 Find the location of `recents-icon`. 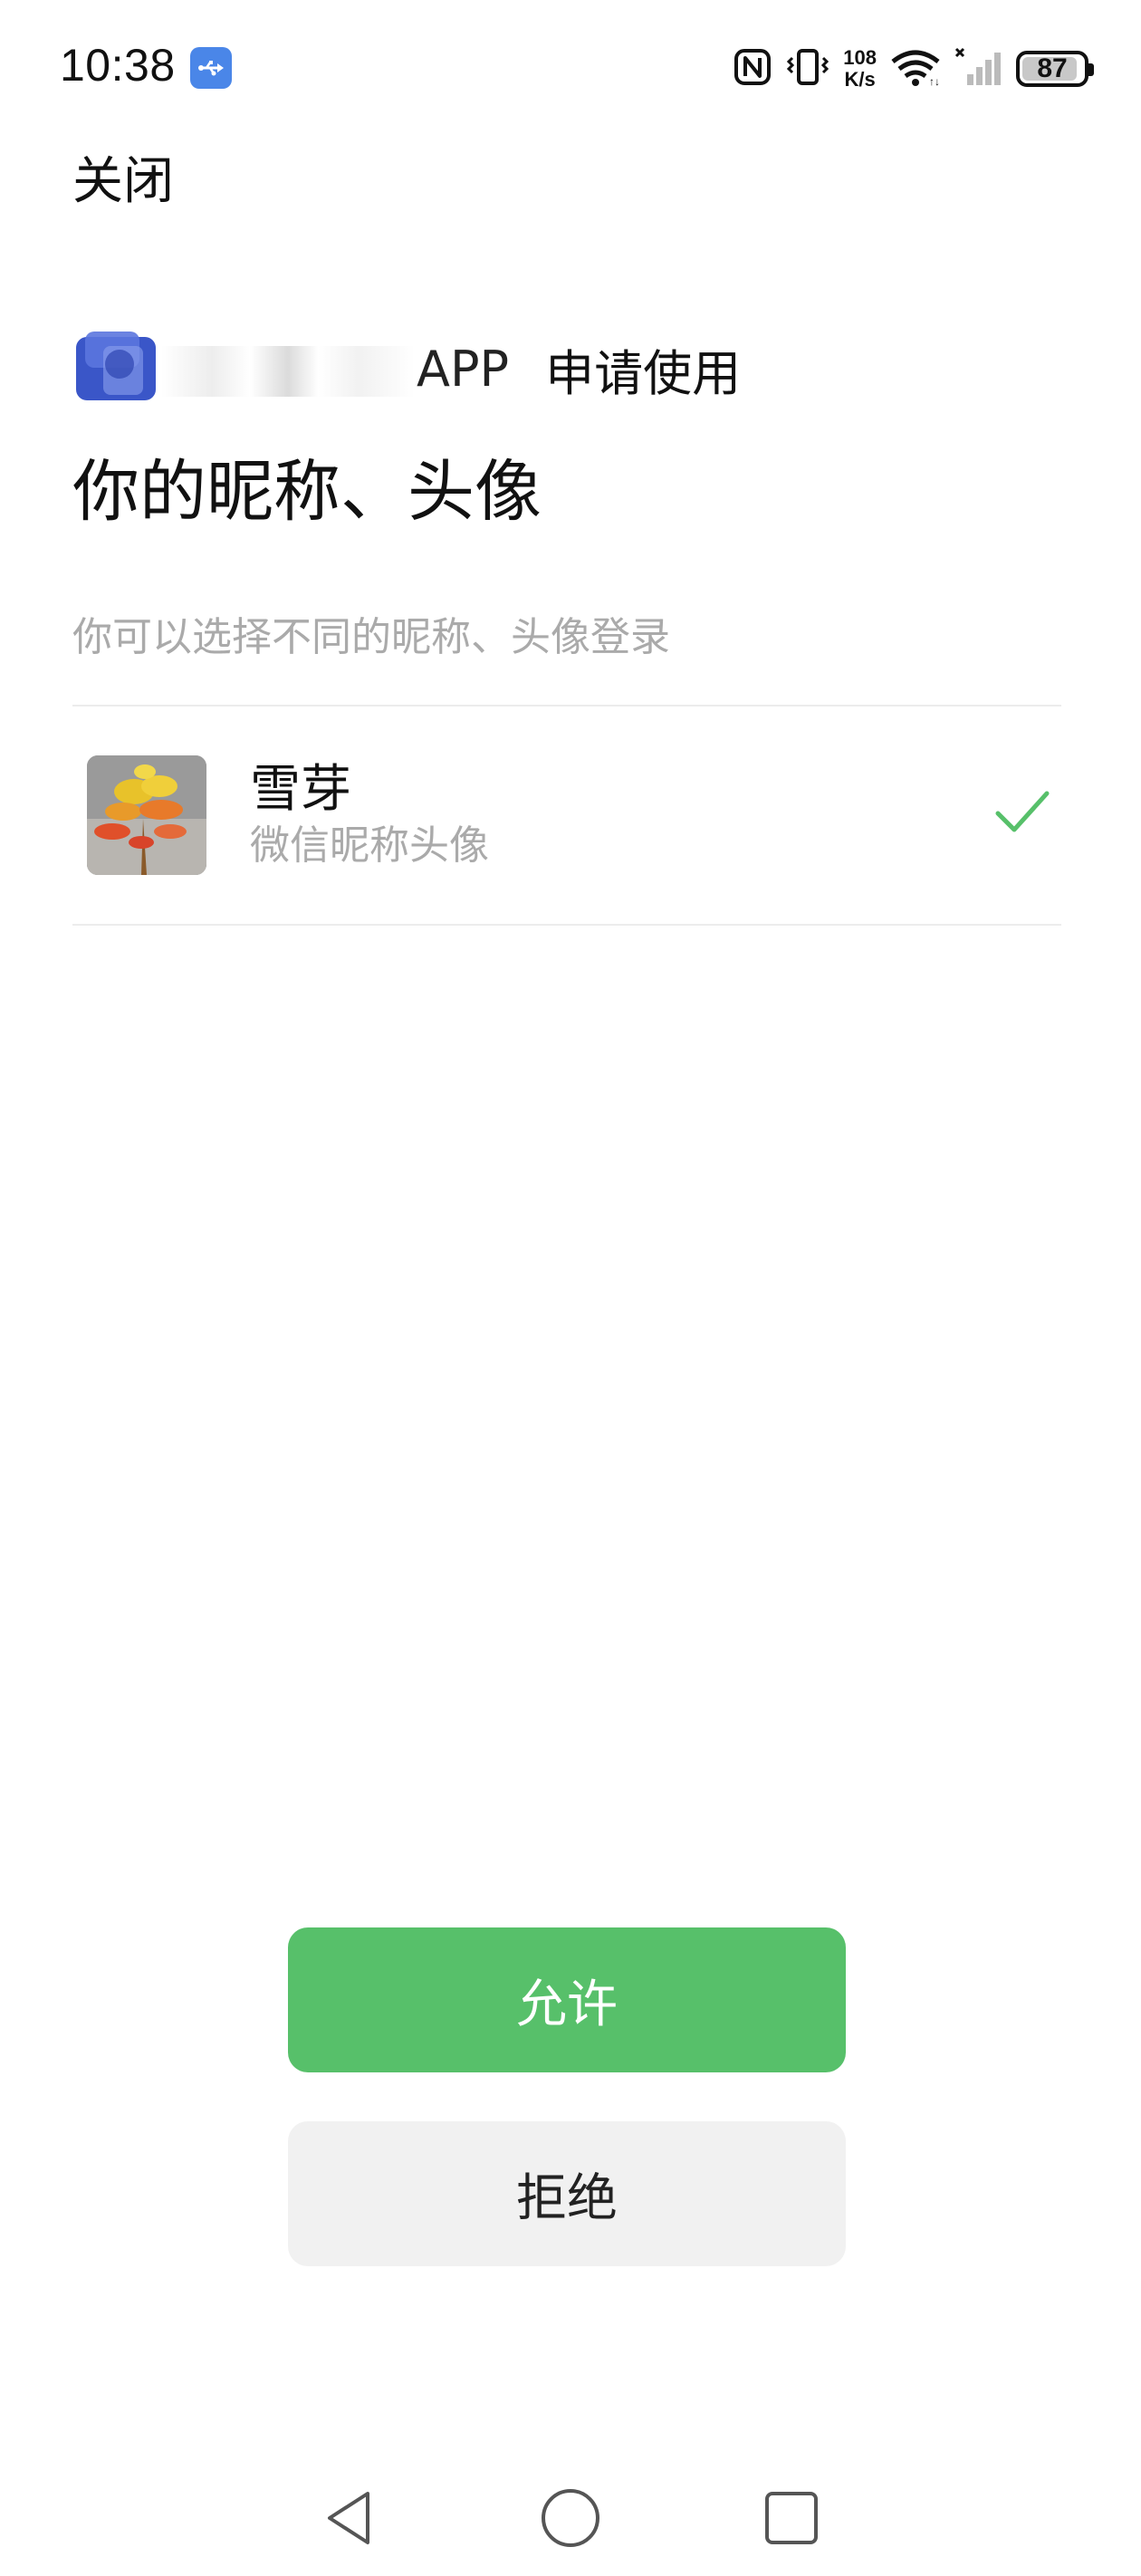

recents-icon is located at coordinates (791, 2518).